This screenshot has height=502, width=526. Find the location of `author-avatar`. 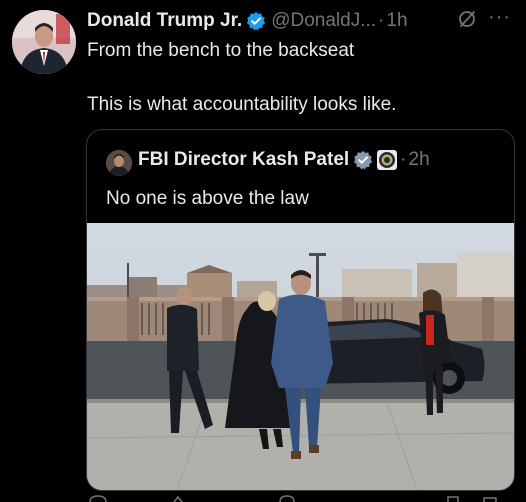

author-avatar is located at coordinates (44, 42).